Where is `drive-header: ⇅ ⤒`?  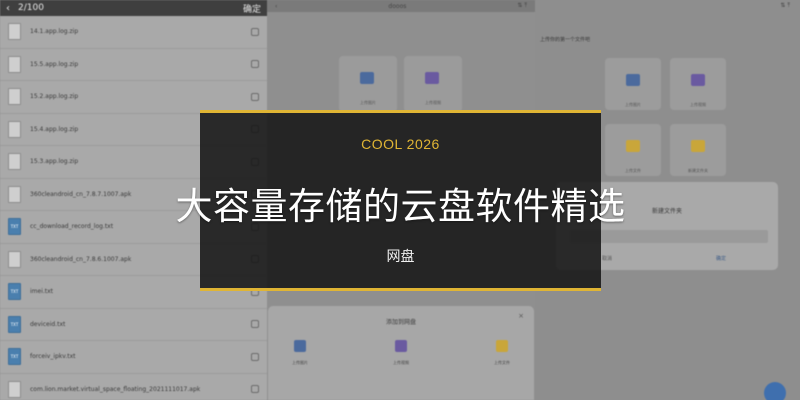
drive-header: ⇅ ⤒ is located at coordinates (667, 6).